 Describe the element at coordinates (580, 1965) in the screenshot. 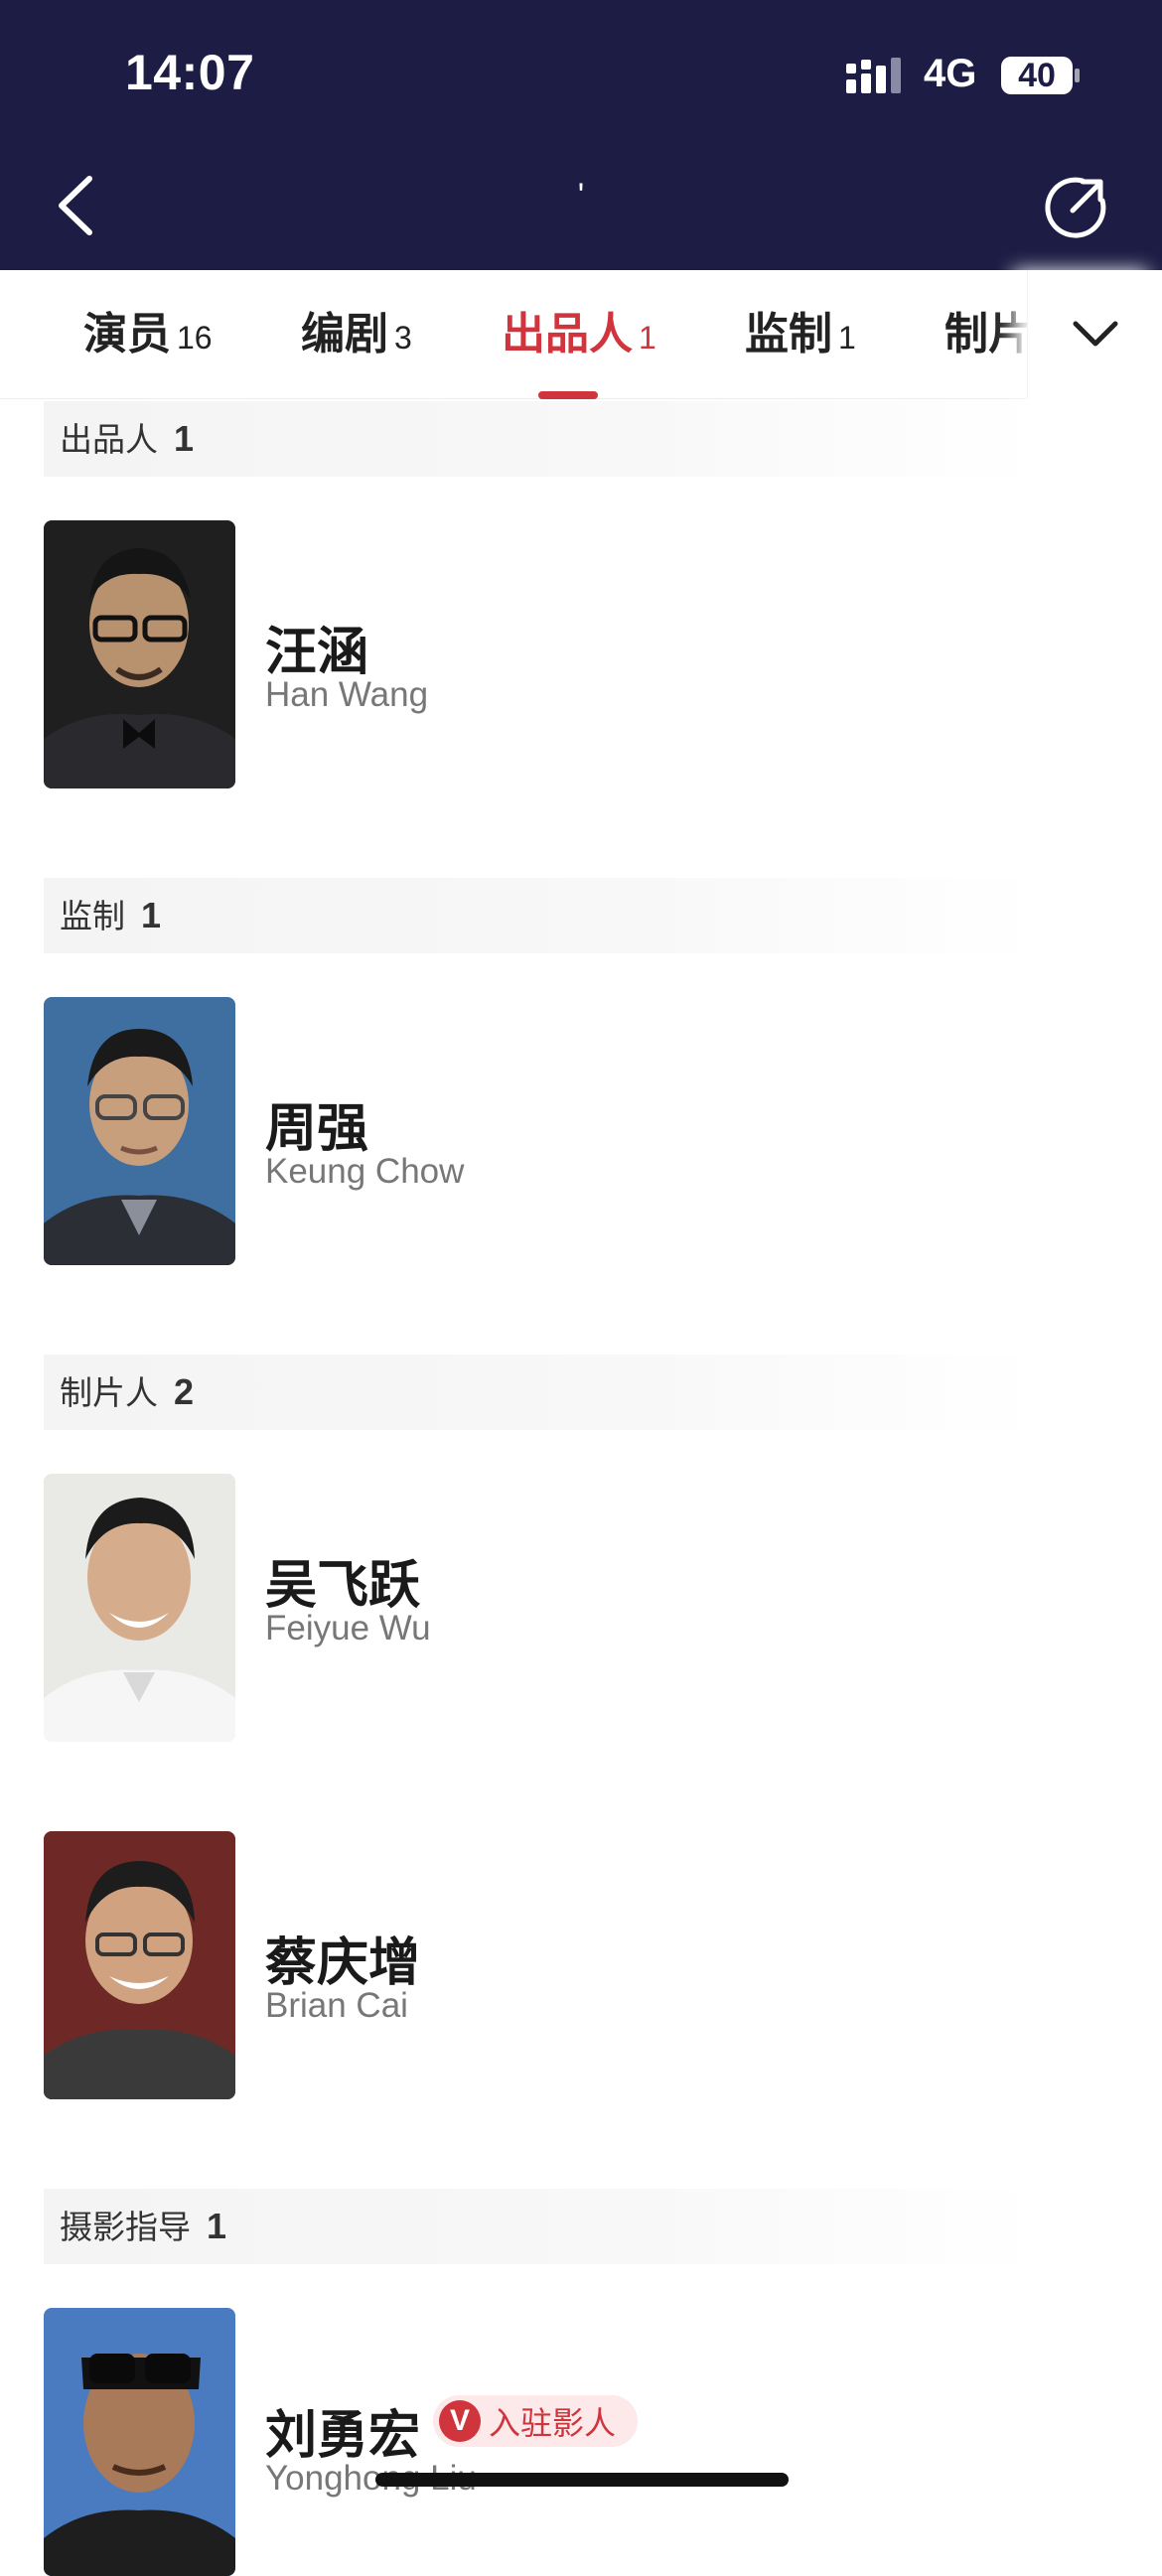

I see `person-card: 蔡庆增 Brian Cai` at that location.